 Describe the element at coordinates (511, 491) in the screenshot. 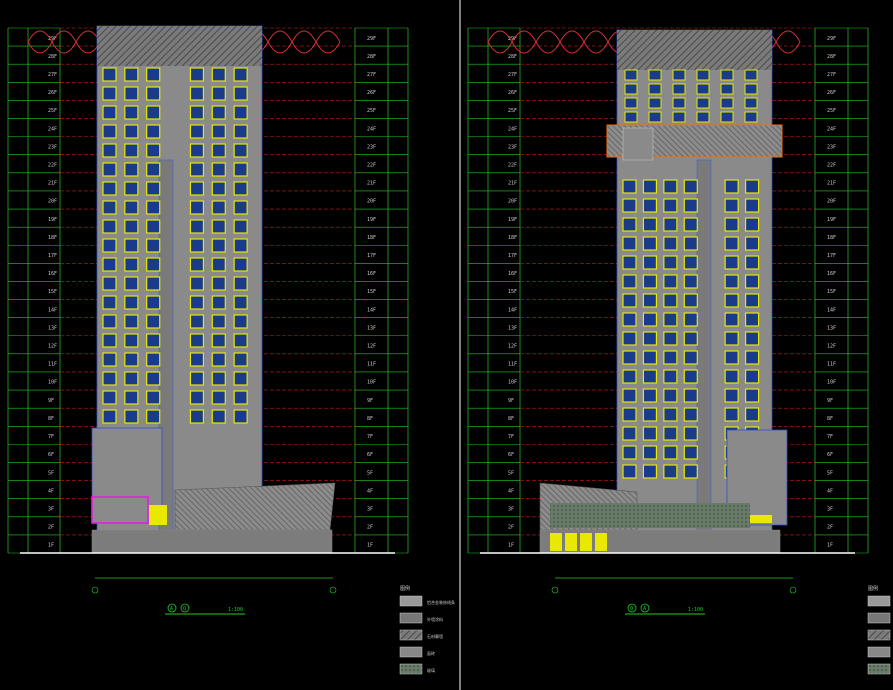

I see `floor-label-left: 4F` at that location.